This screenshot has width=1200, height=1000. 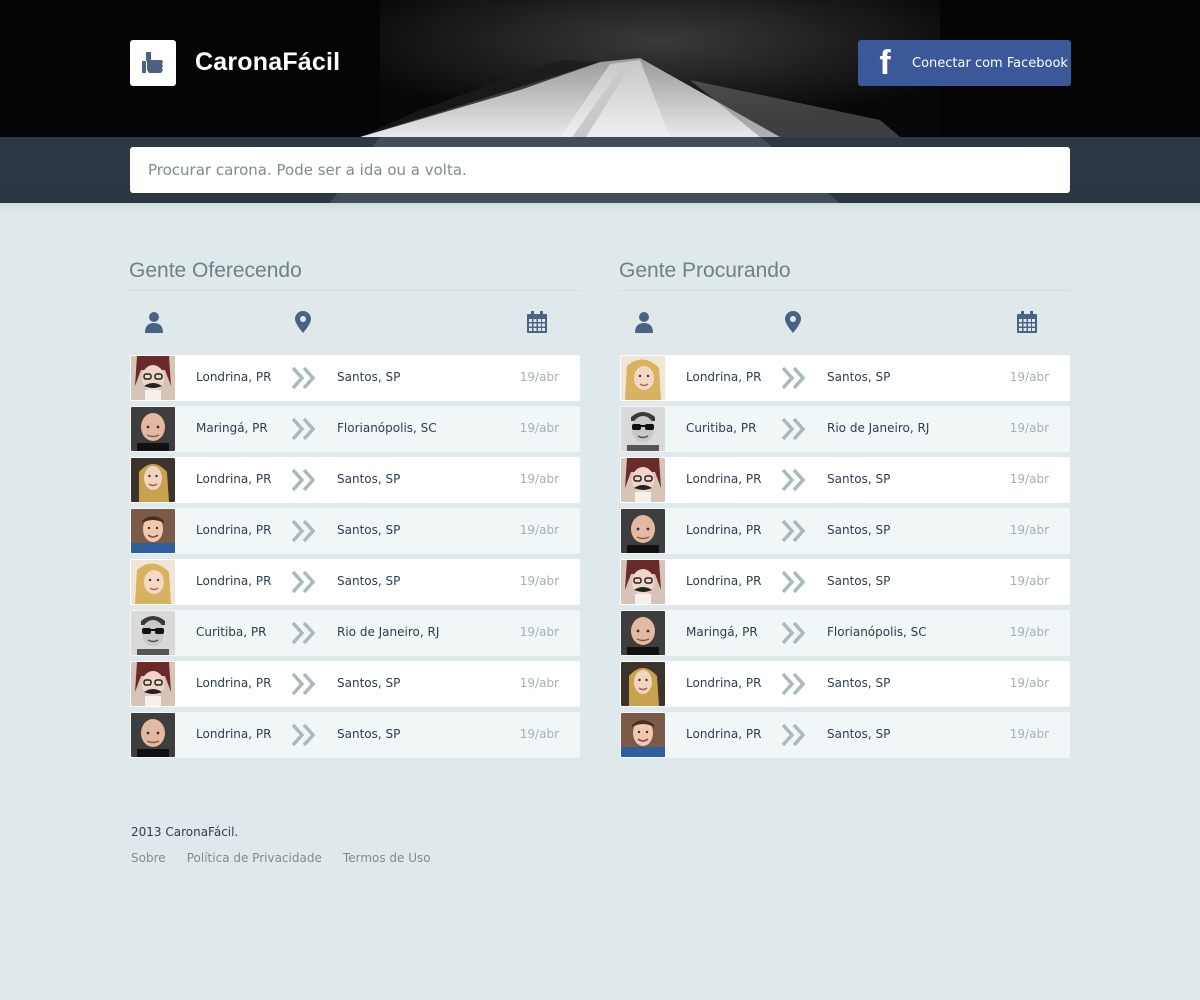 What do you see at coordinates (705, 270) in the screenshot?
I see `seeking-title: Gente Procurando` at bounding box center [705, 270].